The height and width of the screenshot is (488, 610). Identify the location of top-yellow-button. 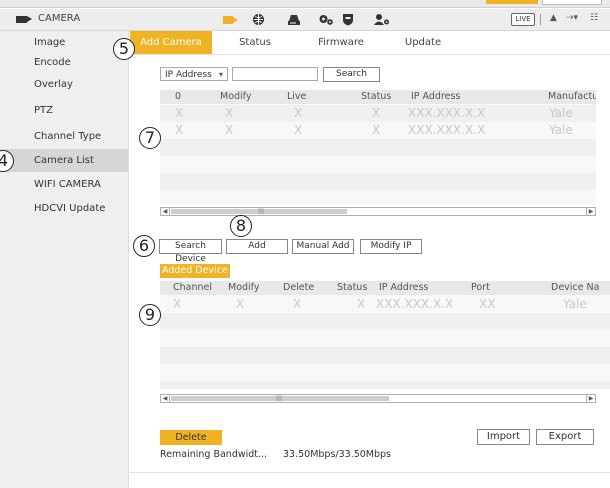
(512, 2).